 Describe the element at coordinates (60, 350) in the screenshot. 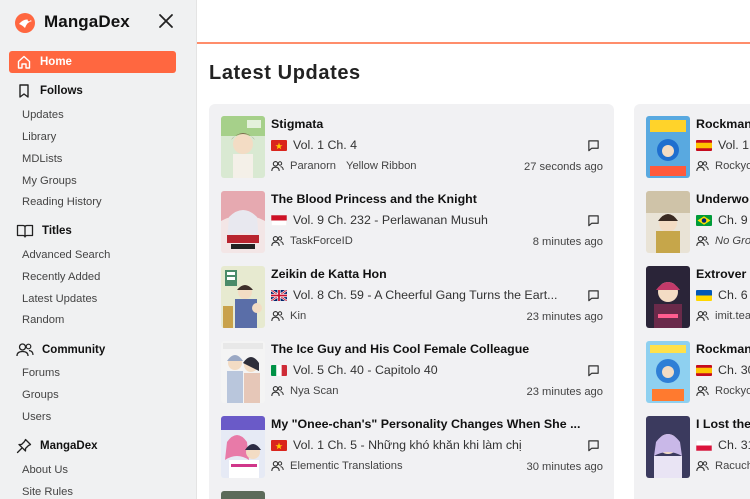

I see `section-community: Community` at that location.